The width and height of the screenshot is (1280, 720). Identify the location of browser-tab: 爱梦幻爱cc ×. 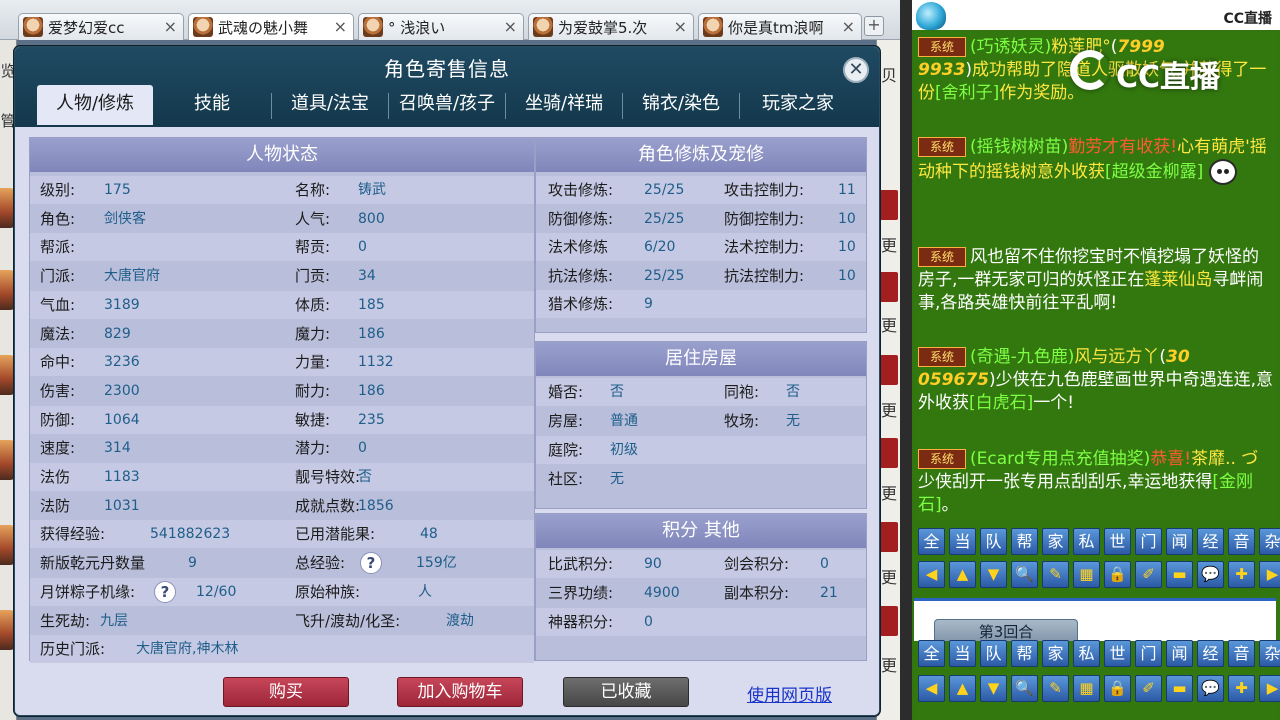
(101, 26).